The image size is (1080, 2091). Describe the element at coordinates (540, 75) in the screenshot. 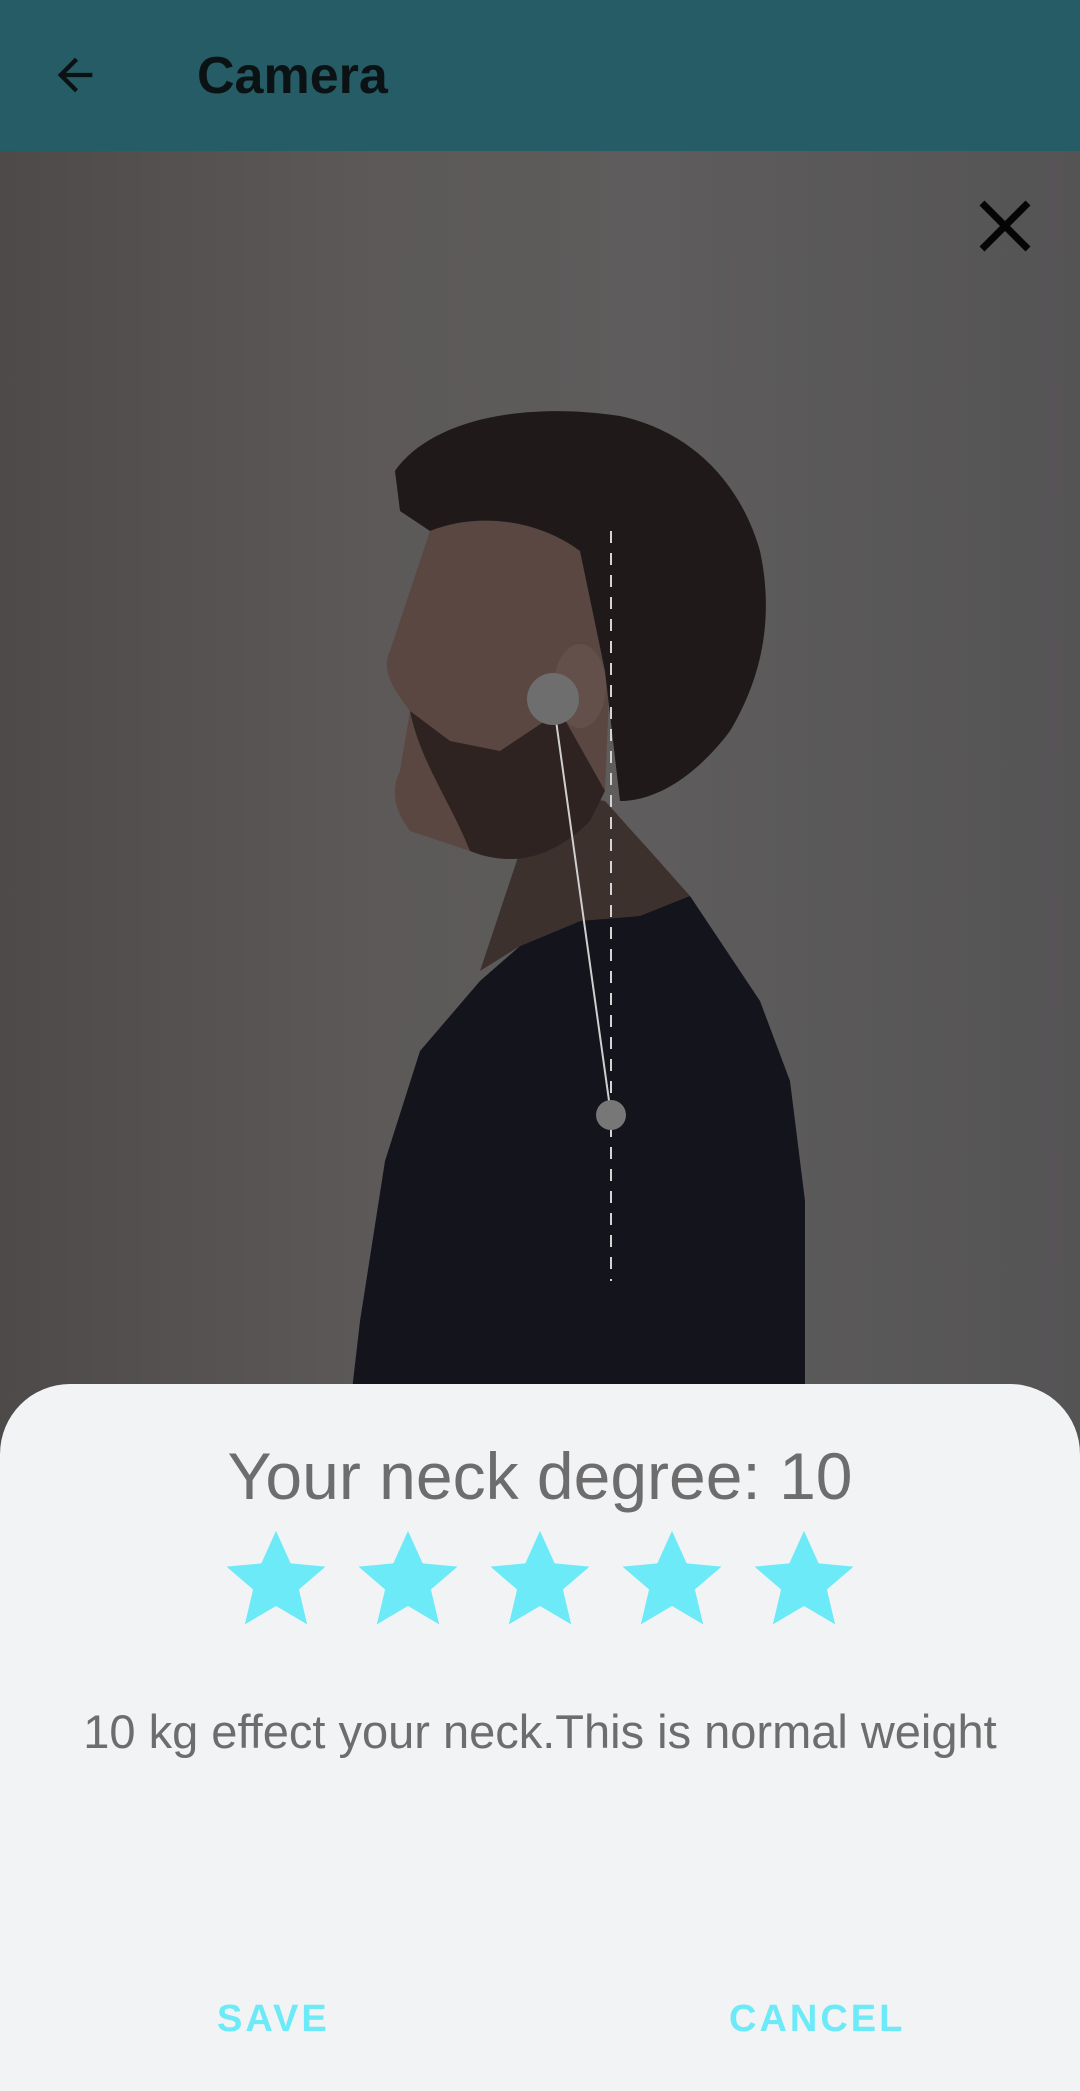

I see `app-bar: Camera` at that location.